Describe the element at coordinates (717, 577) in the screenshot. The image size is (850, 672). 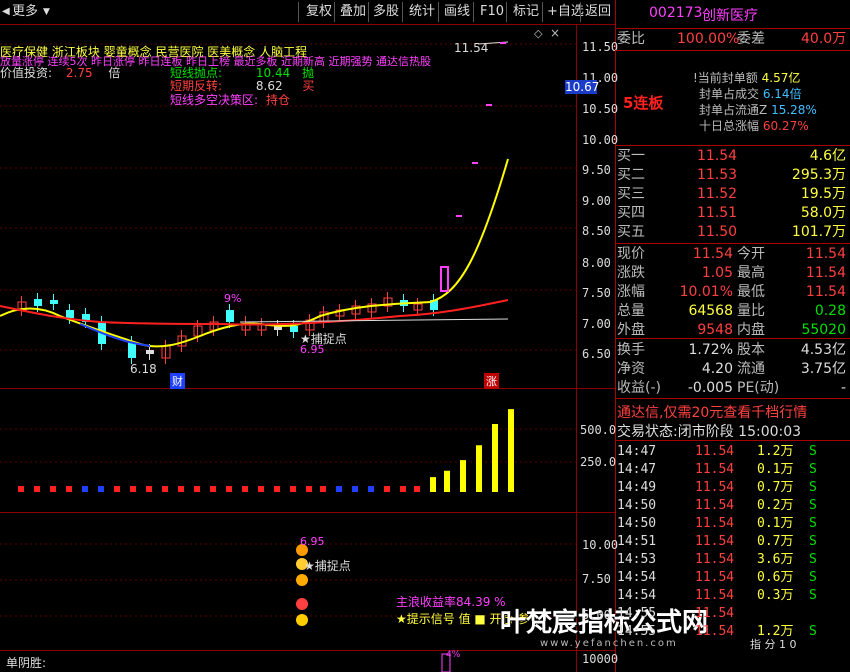
I see `tick-row: 14:54 11.54 0.6万 S` at that location.